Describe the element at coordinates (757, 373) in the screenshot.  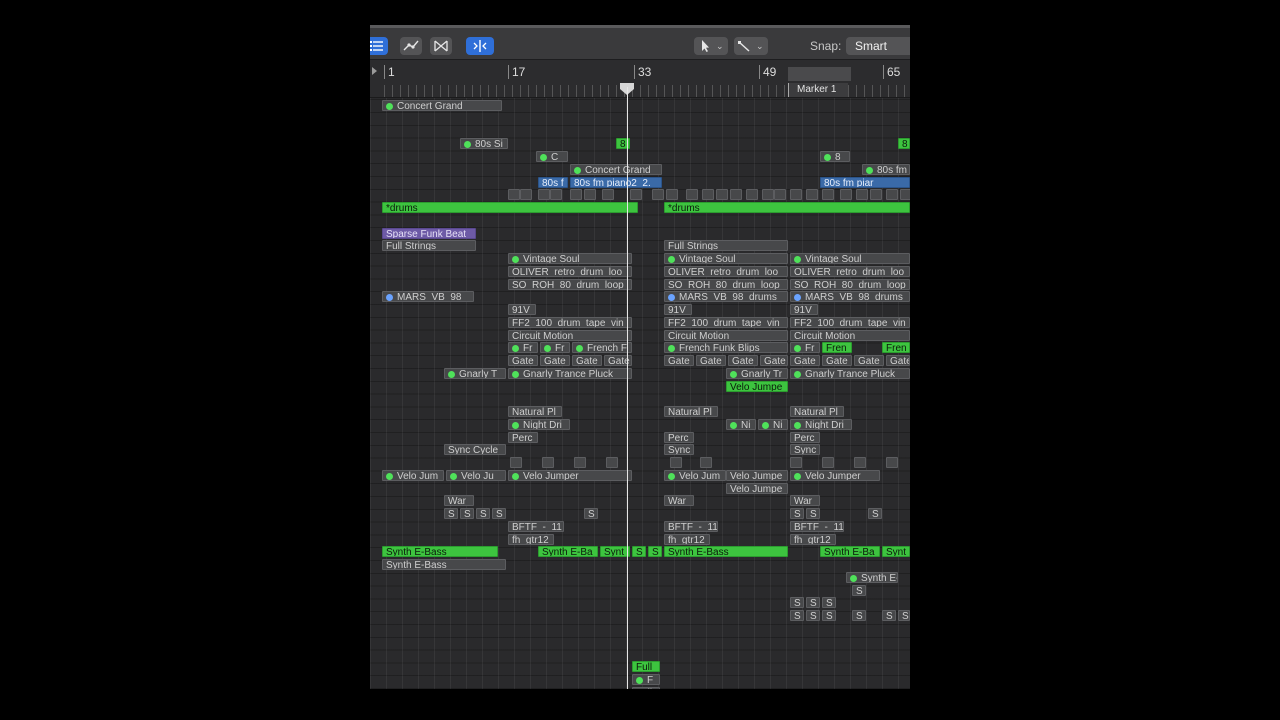
I see `region: Gnarly Tr` at that location.